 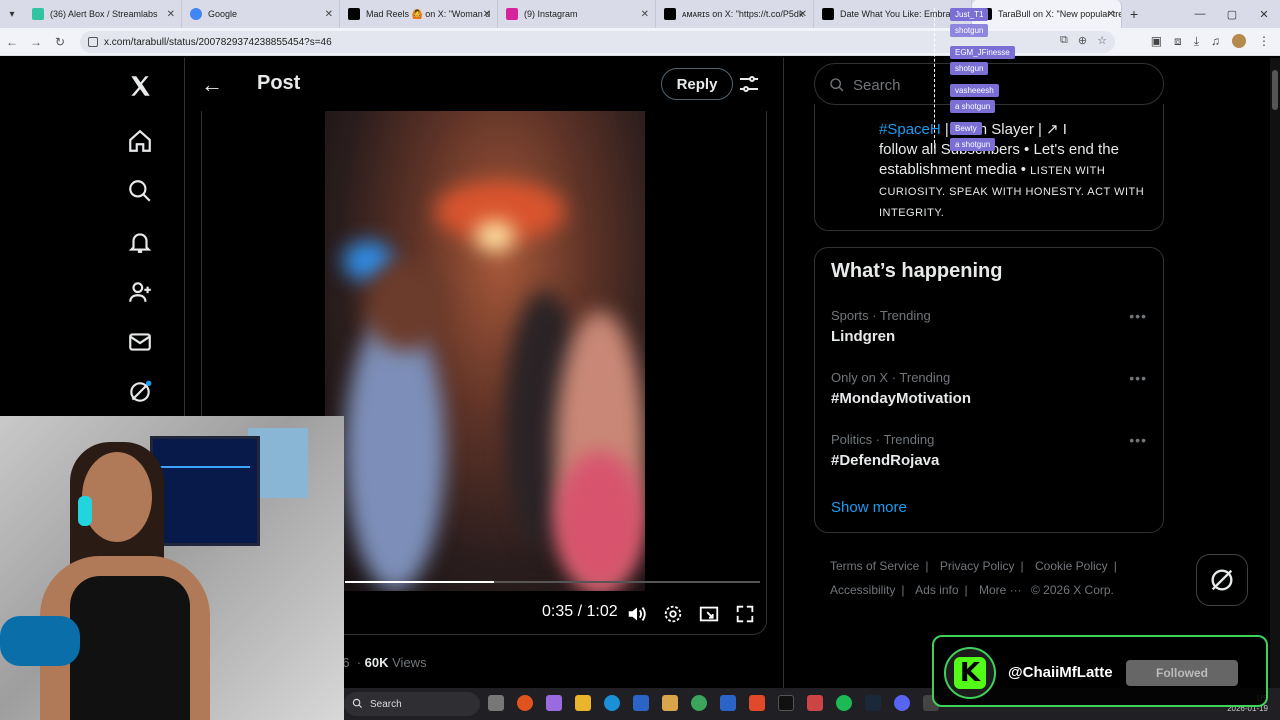 I want to click on site-info-icon, so click(x=93, y=42).